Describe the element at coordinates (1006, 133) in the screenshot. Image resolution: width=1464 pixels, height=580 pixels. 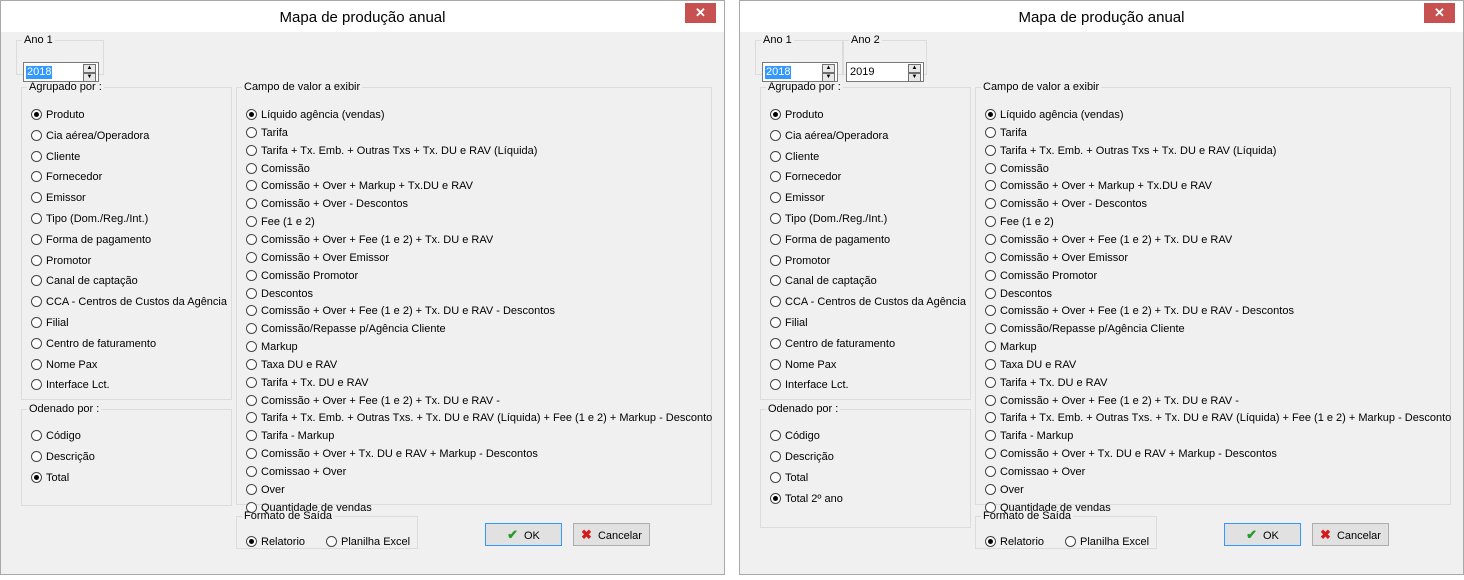
I see `campo-option: Tarifa` at that location.